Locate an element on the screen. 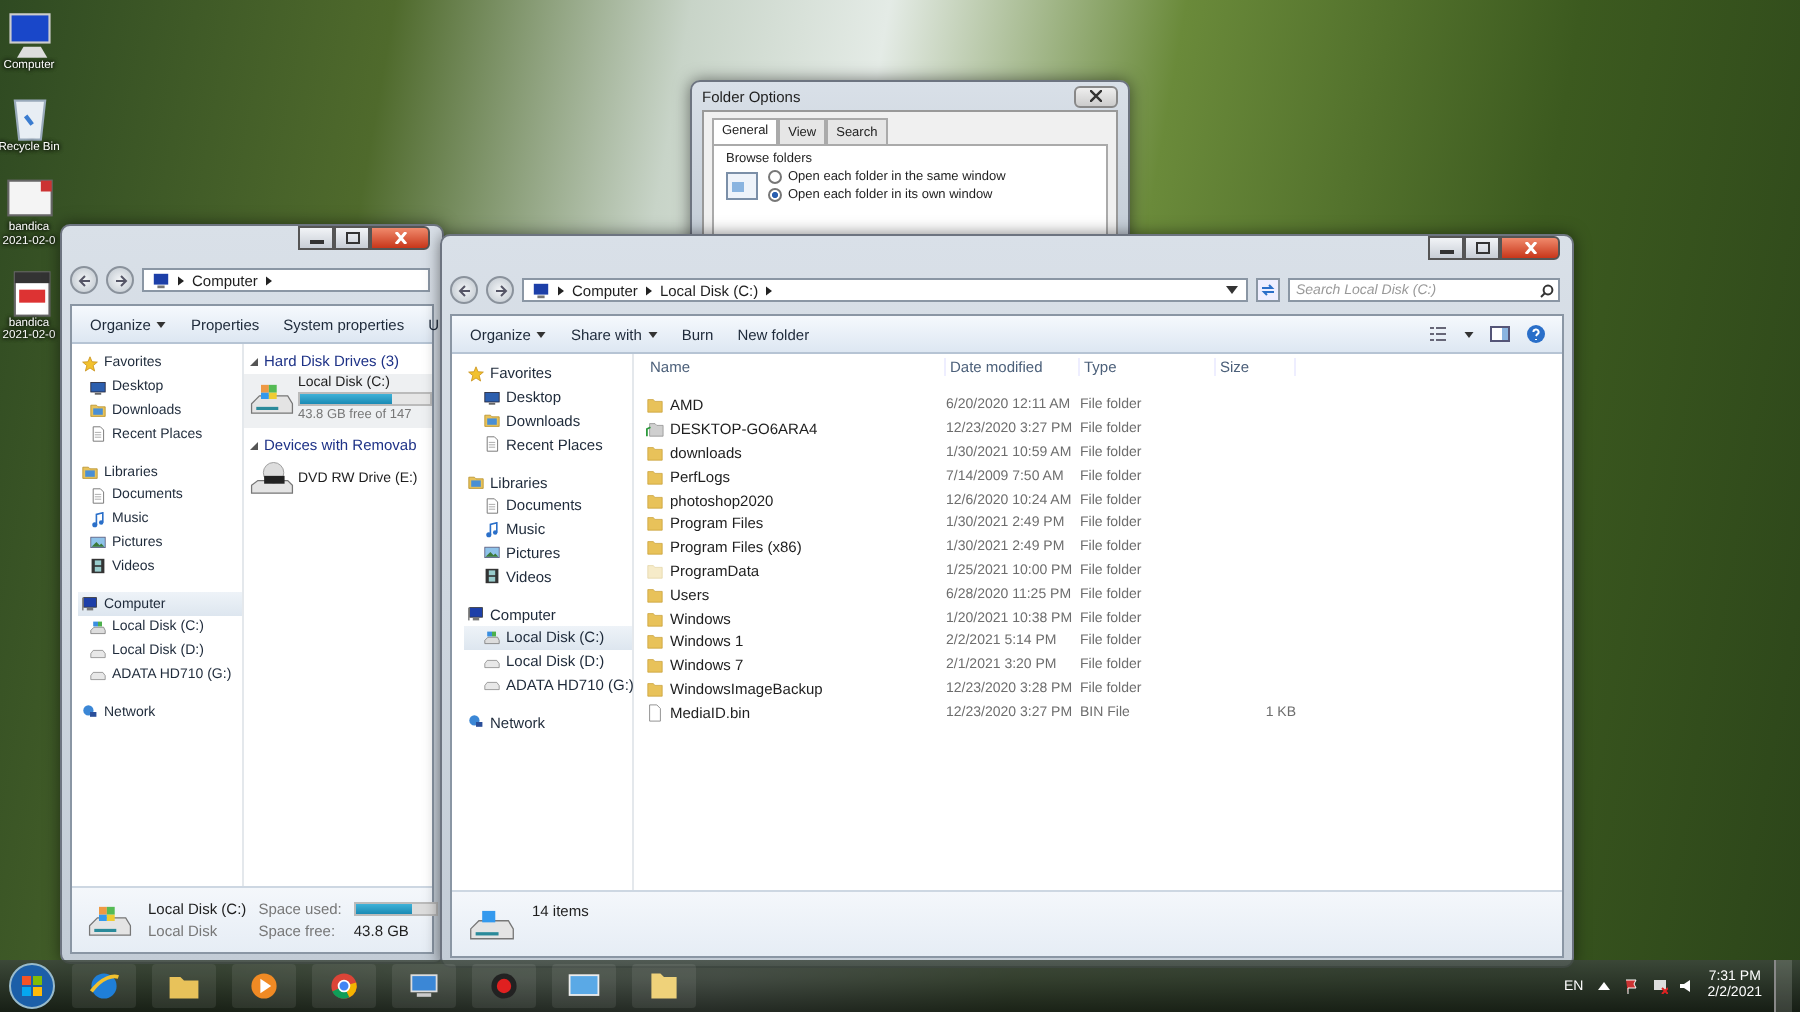 Image resolution: width=1800 pixels, height=1012 pixels. play-icon is located at coordinates (264, 986).